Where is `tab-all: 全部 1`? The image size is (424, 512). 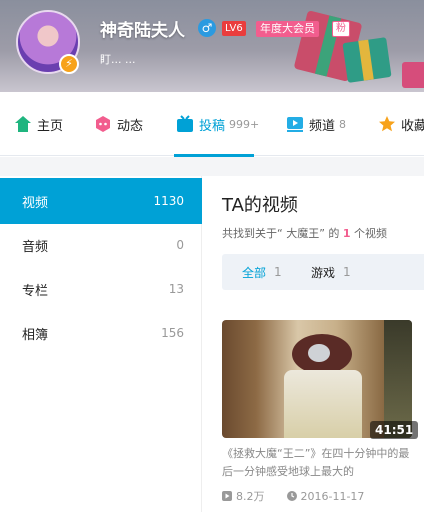 tab-all: 全部 1 is located at coordinates (262, 272).